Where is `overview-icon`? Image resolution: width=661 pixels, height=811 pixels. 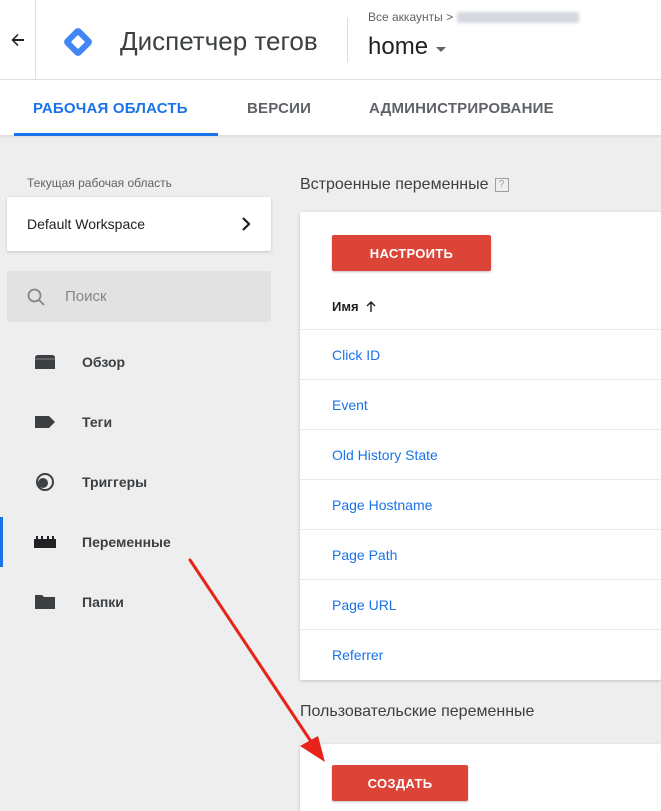
overview-icon is located at coordinates (45, 362).